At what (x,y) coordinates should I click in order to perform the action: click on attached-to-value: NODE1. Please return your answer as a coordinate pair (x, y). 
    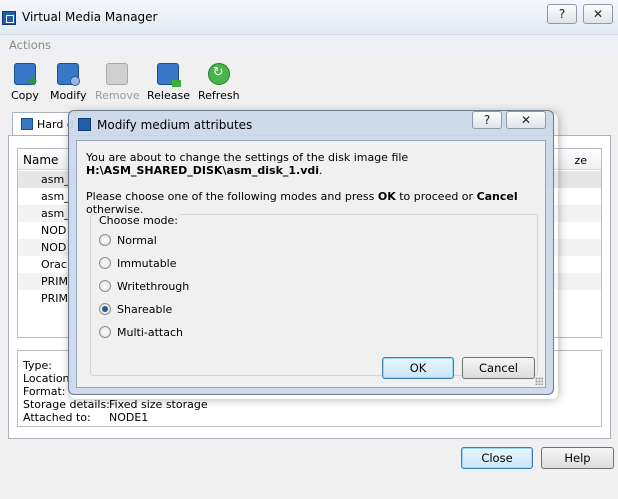
    Looking at the image, I should click on (129, 417).